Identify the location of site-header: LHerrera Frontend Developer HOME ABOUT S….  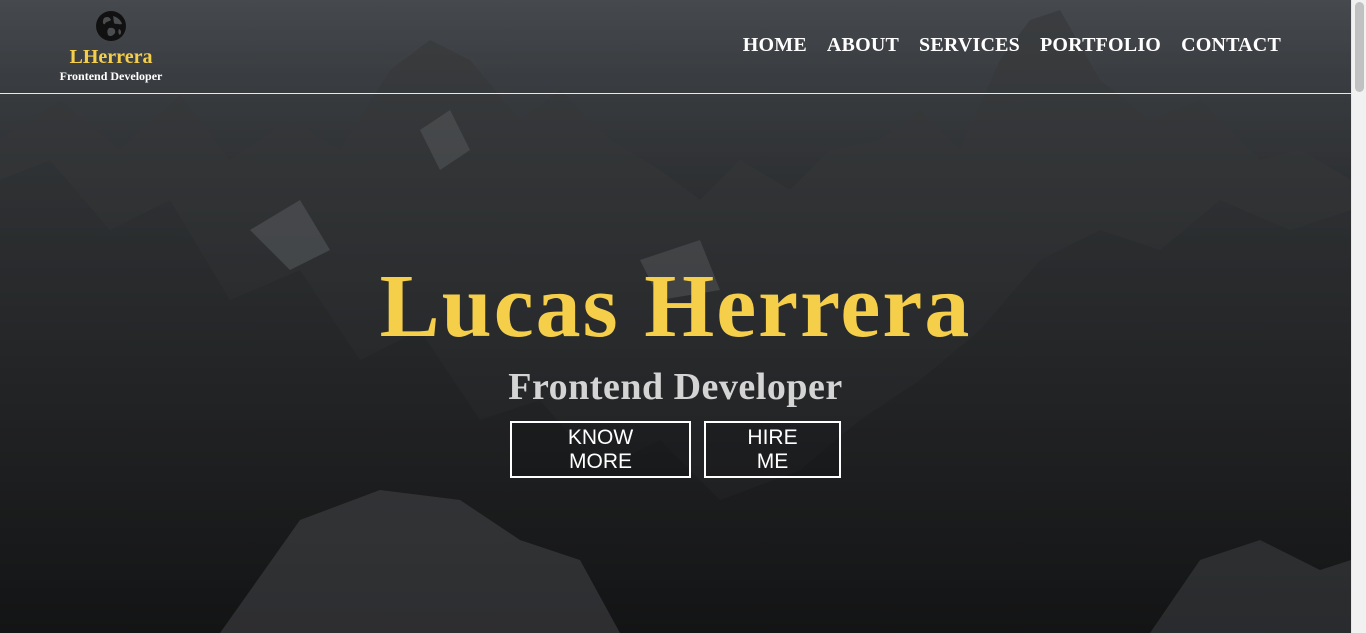
(675, 47).